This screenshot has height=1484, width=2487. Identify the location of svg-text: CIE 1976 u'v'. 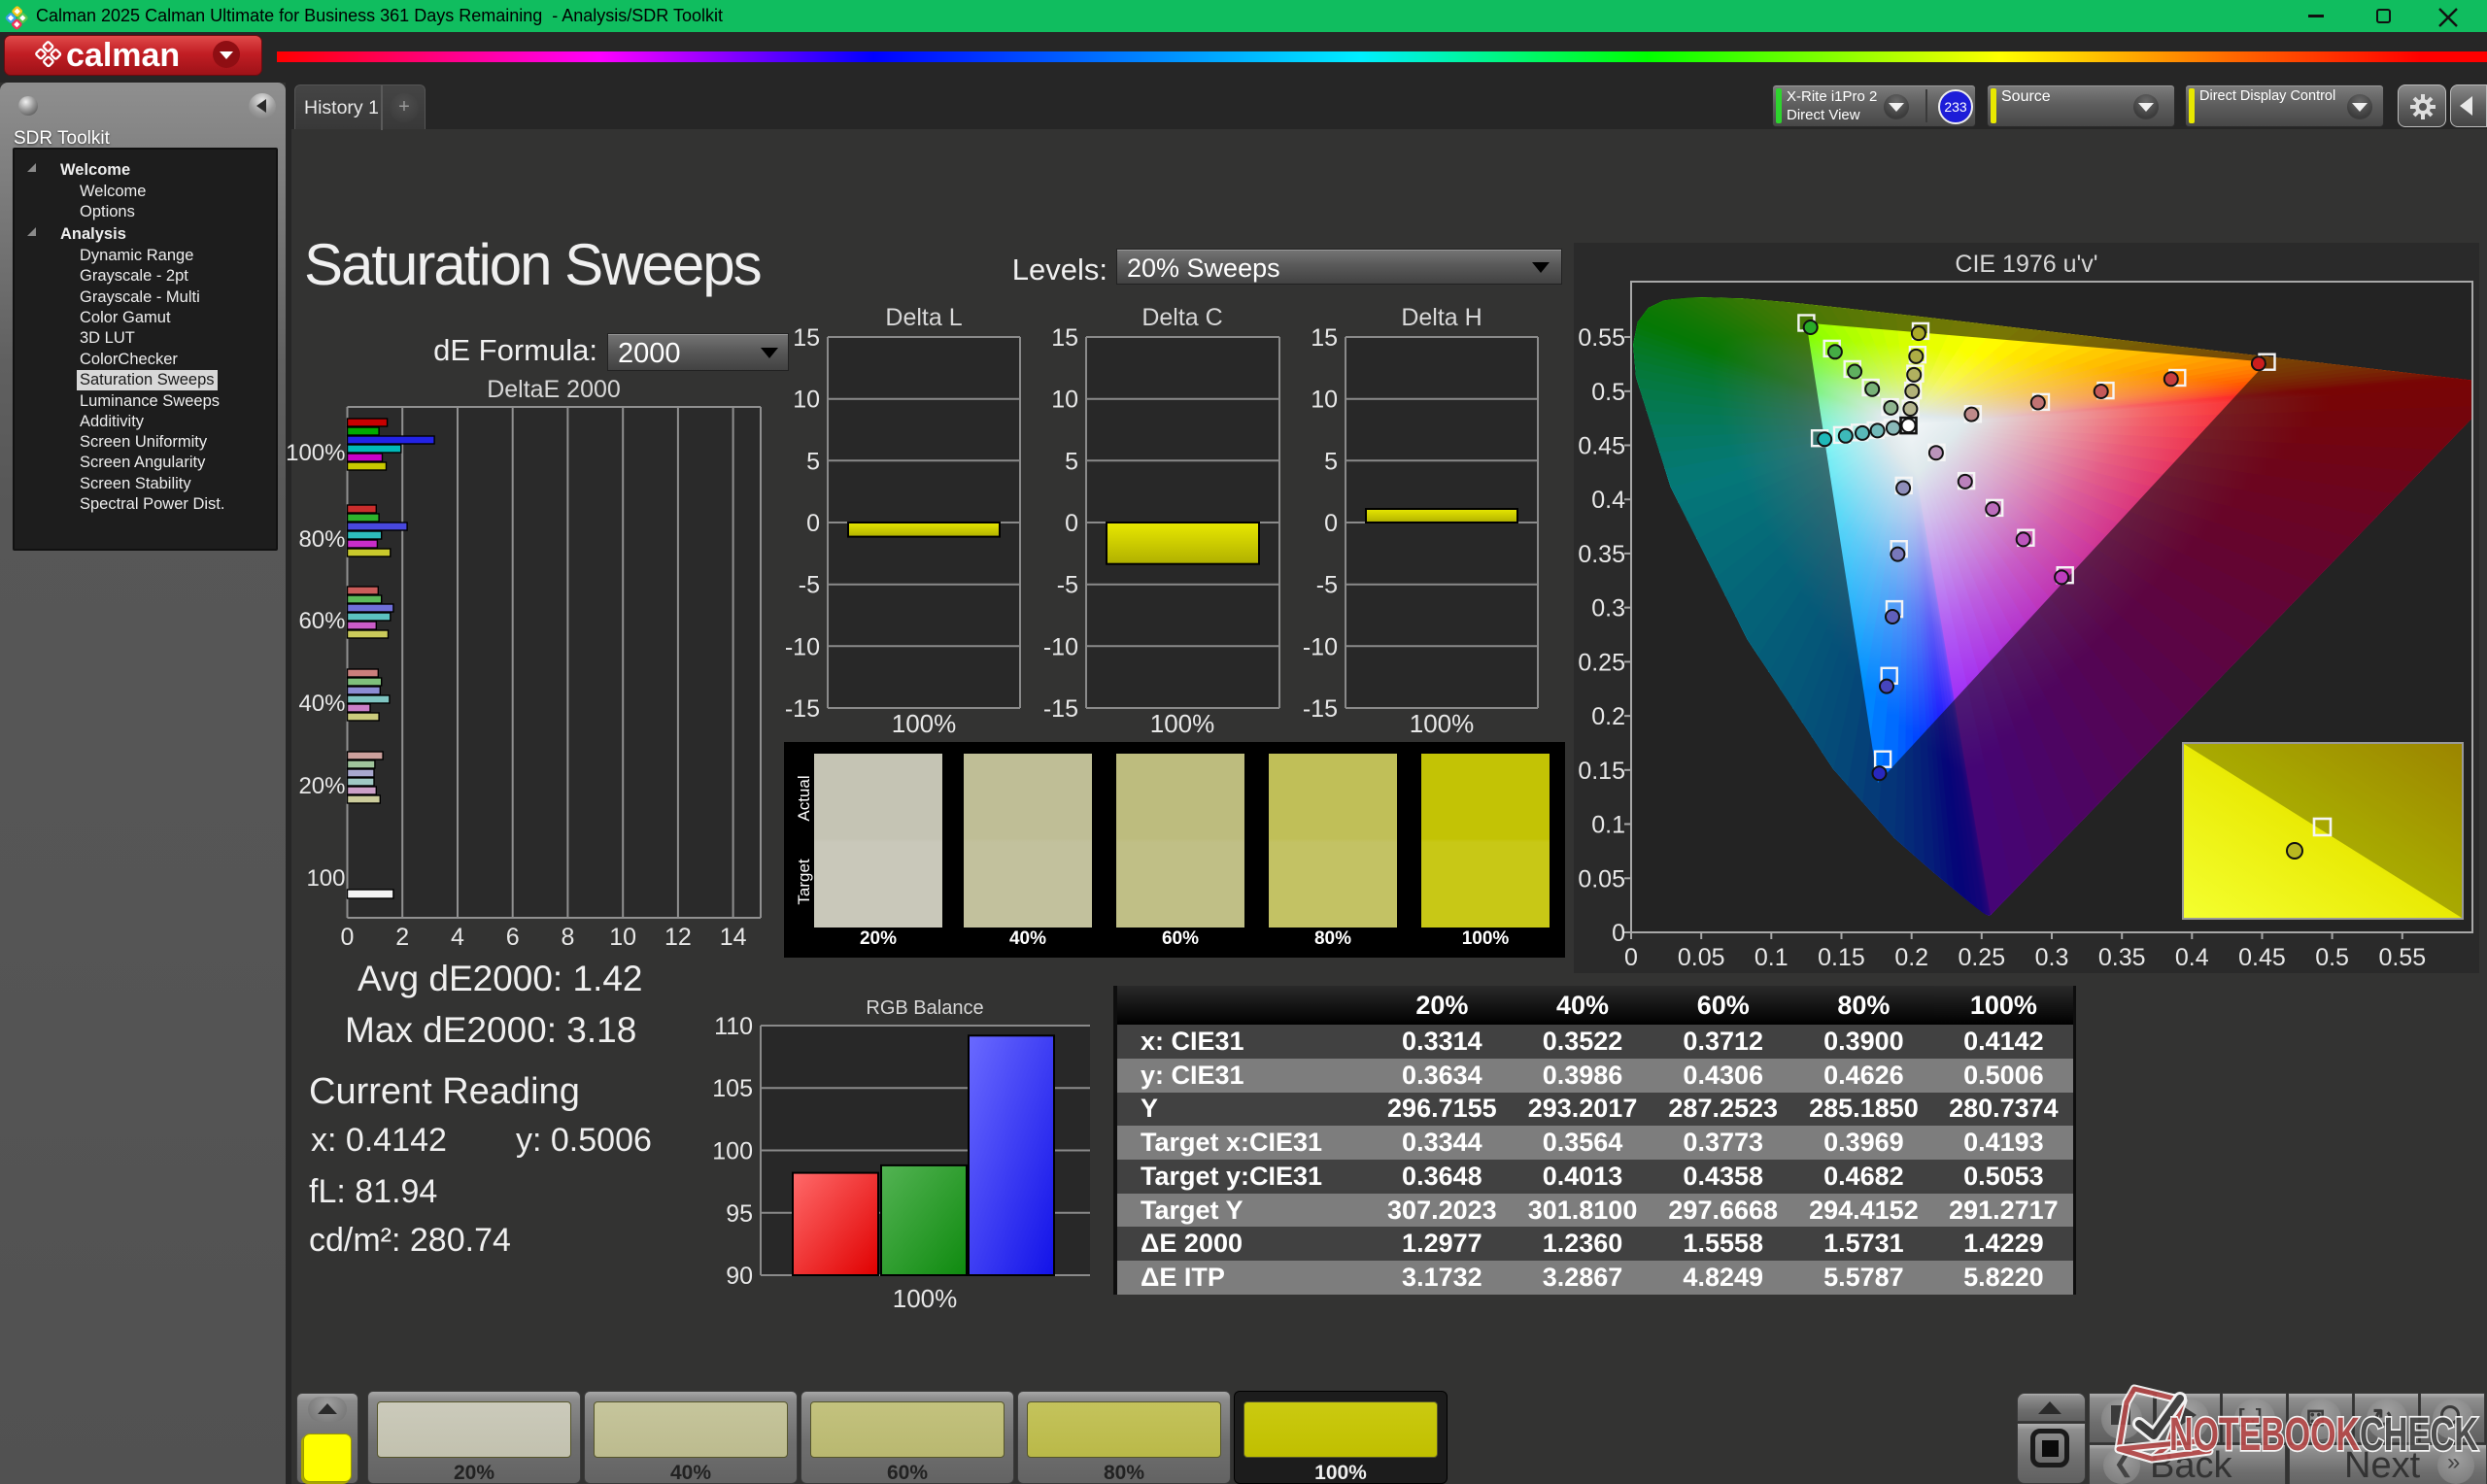
(2026, 264).